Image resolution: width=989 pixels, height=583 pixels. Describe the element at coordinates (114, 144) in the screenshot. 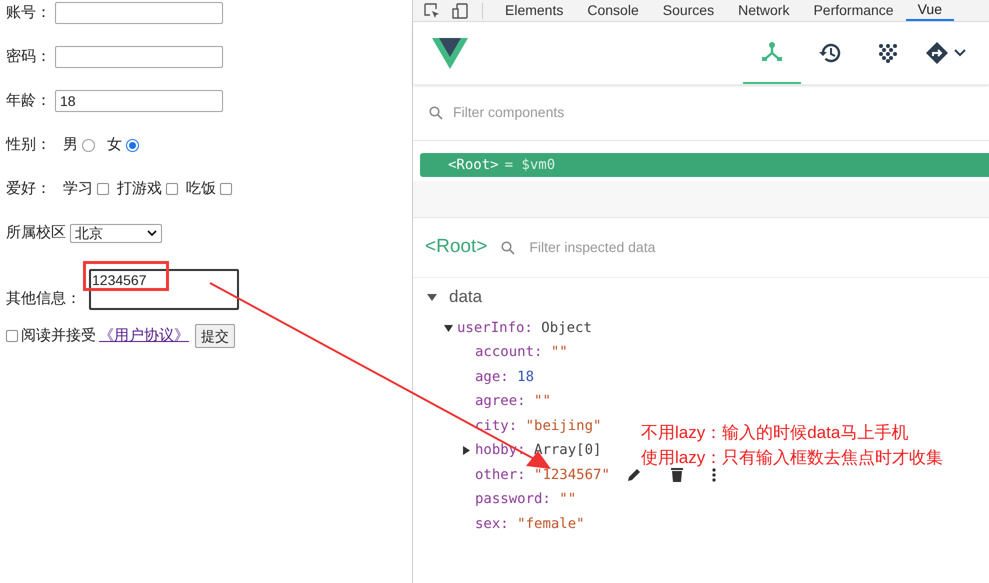

I see `option-label: 女` at that location.